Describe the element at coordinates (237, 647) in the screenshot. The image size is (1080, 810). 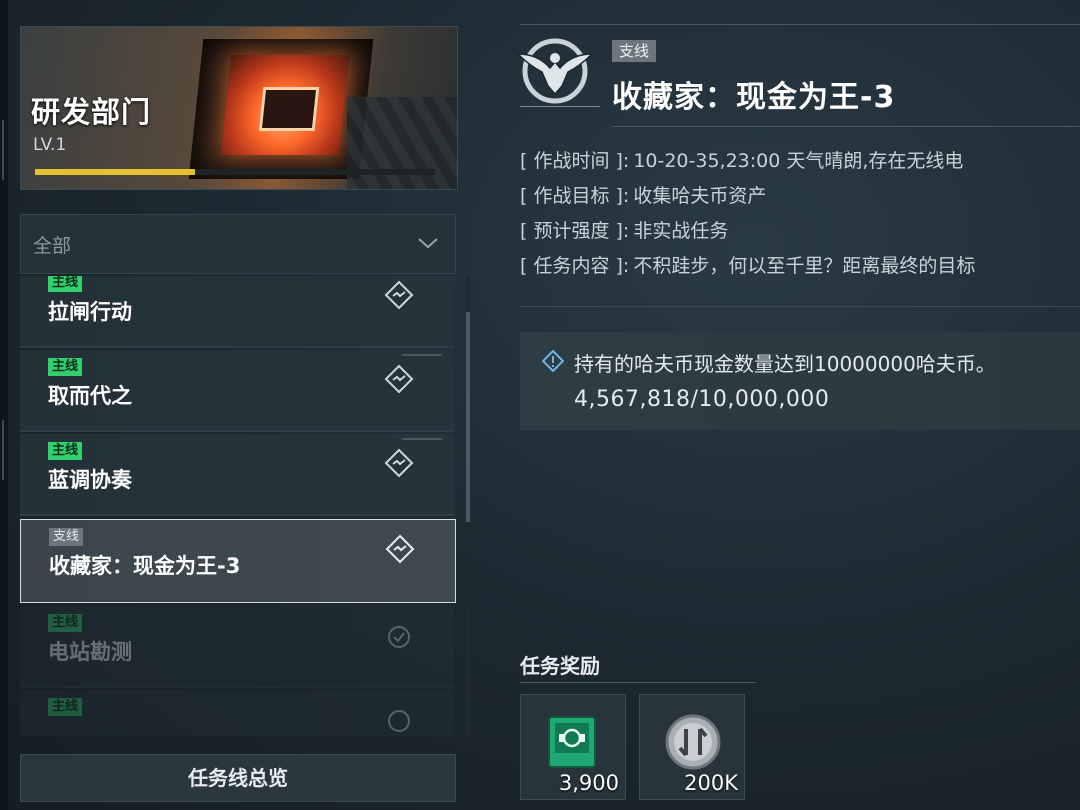
I see `mission-item-5: 主线 电站勘测` at that location.